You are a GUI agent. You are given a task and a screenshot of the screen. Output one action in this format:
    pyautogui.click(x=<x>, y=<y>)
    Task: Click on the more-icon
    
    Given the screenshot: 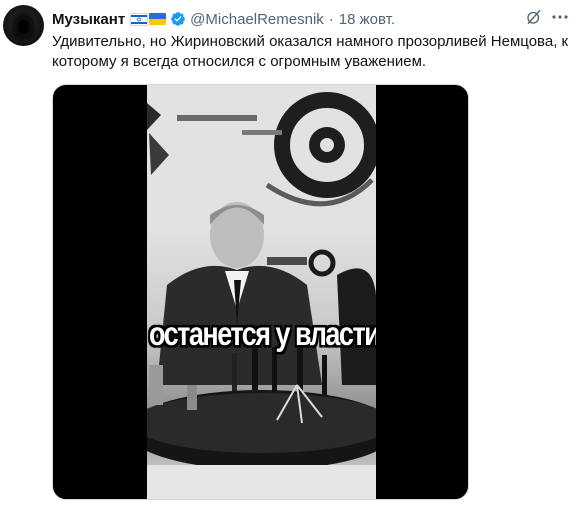 What is the action you would take?
    pyautogui.click(x=560, y=17)
    